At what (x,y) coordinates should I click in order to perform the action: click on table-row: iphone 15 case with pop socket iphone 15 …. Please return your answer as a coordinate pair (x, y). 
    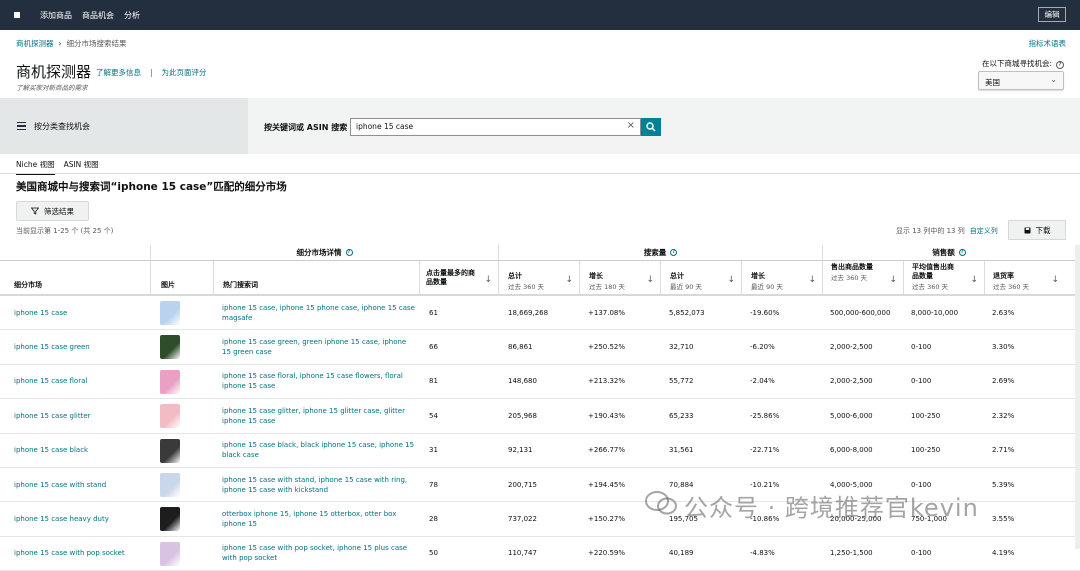
    Looking at the image, I should click on (540, 554).